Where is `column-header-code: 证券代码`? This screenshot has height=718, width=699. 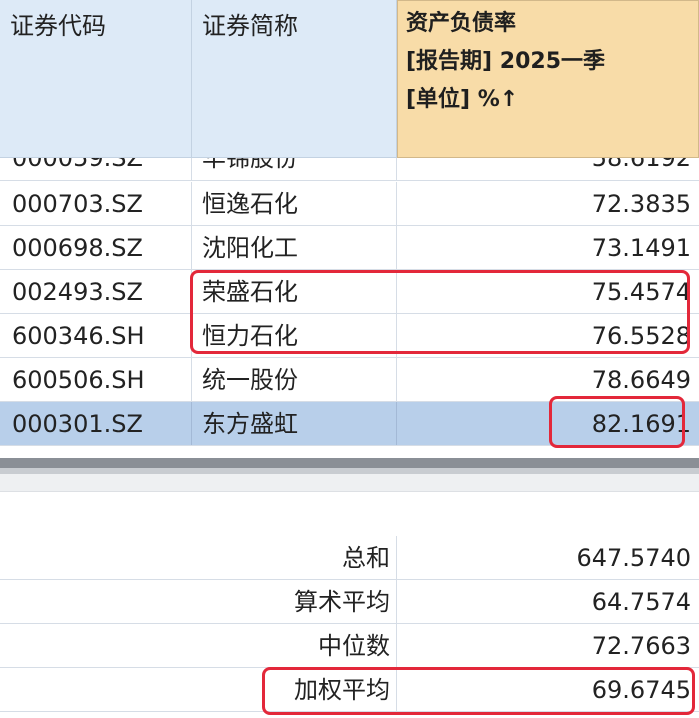 column-header-code: 证券代码 is located at coordinates (96, 79).